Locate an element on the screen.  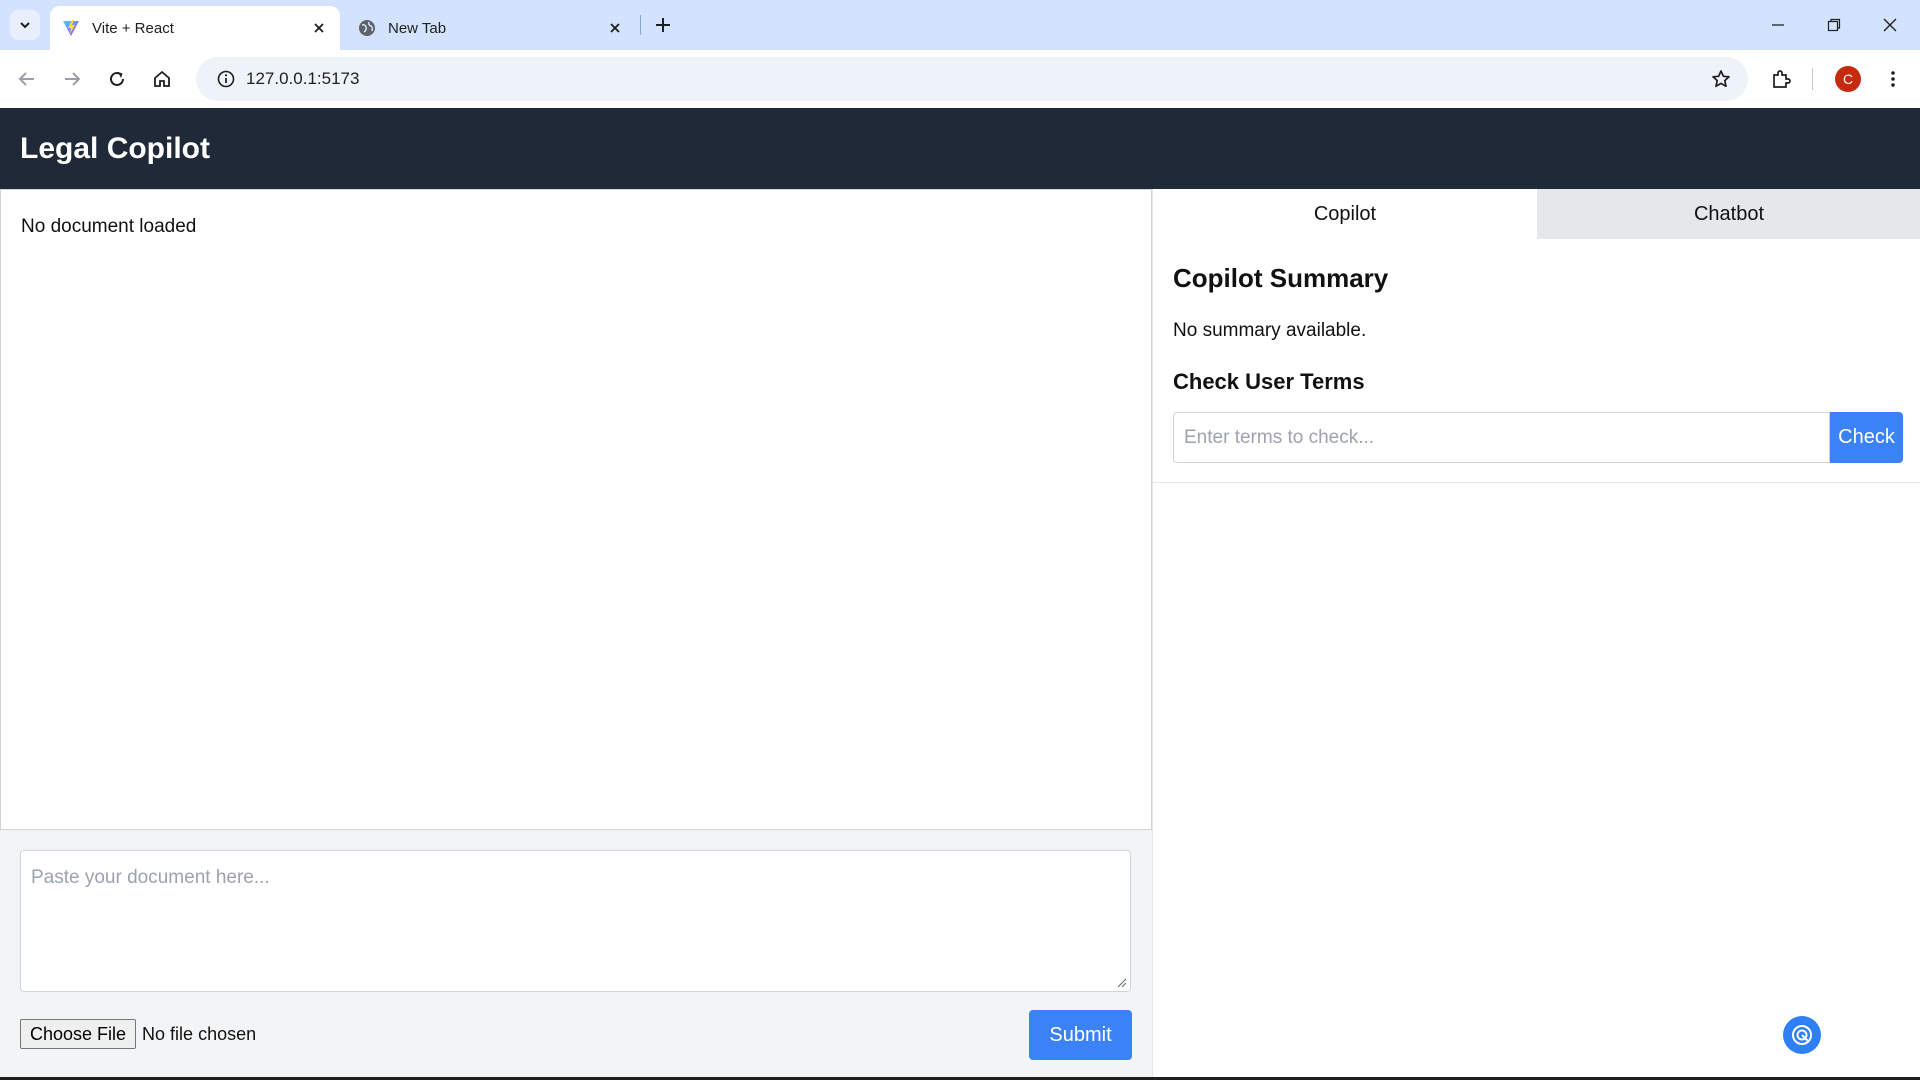
vite-icon is located at coordinates (71, 28).